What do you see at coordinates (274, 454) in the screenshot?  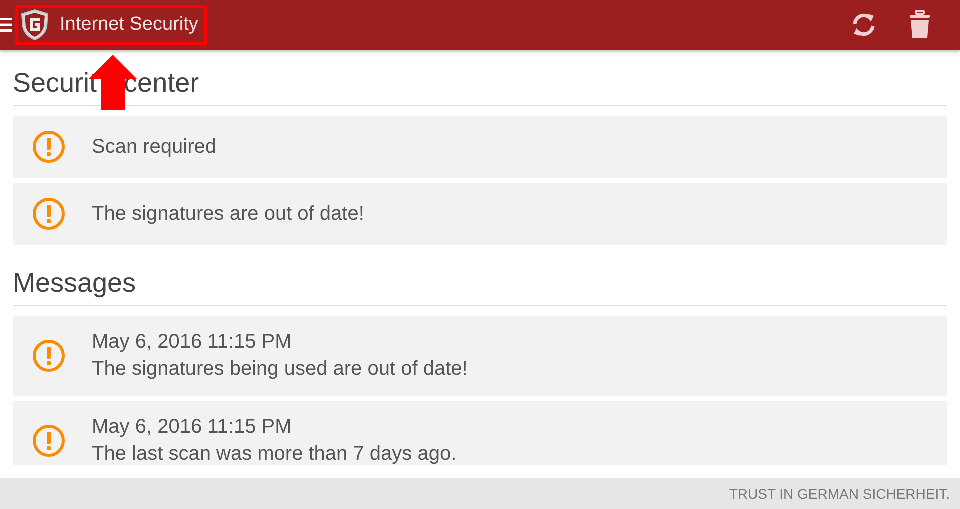 I see `message-text: The last scan was more than 7 days ago.` at bounding box center [274, 454].